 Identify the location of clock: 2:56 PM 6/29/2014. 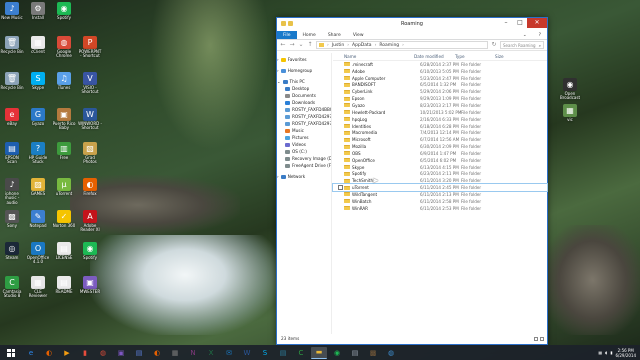
(625, 353).